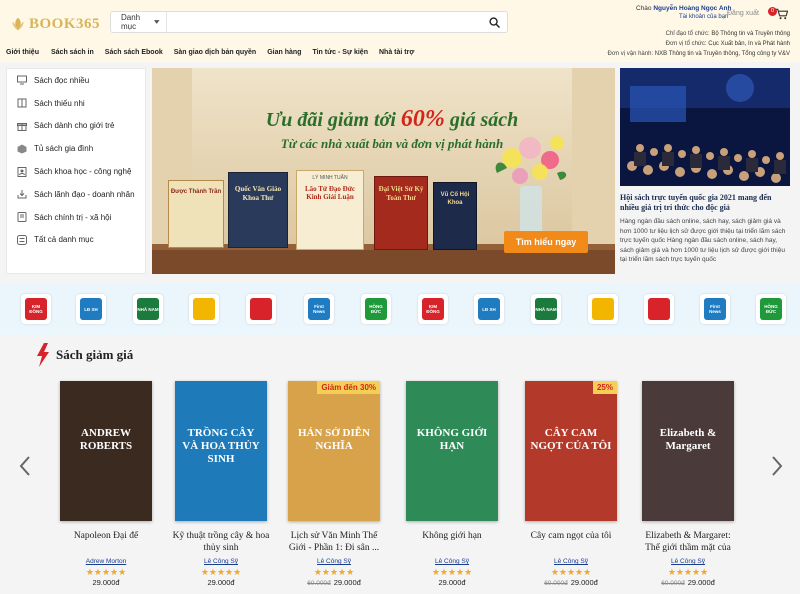  I want to click on cart-button: 0, so click(779, 14).